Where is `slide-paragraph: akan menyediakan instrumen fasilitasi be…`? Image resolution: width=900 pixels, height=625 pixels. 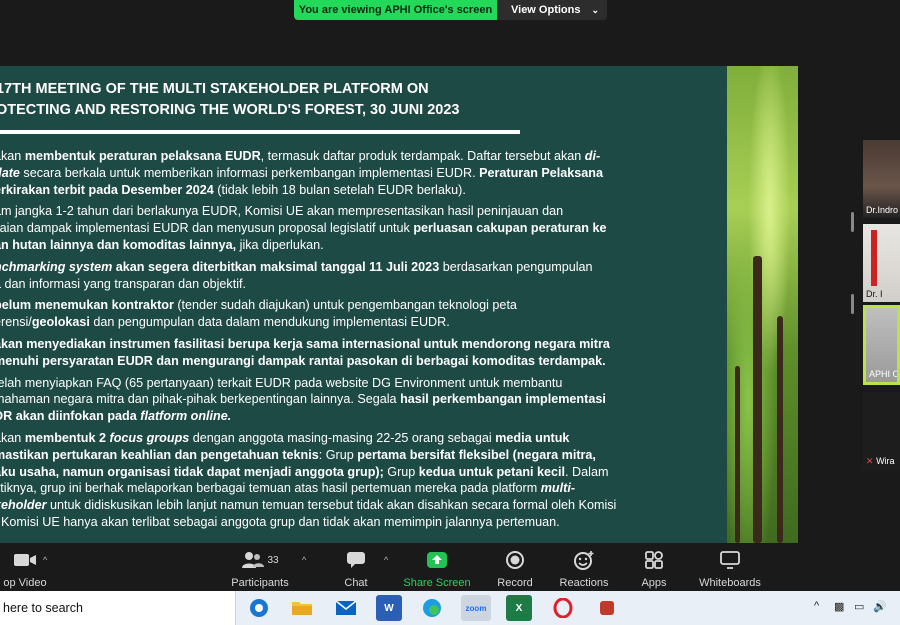 slide-paragraph: akan menyediakan instrumen fasilitasi be… is located at coordinates (305, 352).